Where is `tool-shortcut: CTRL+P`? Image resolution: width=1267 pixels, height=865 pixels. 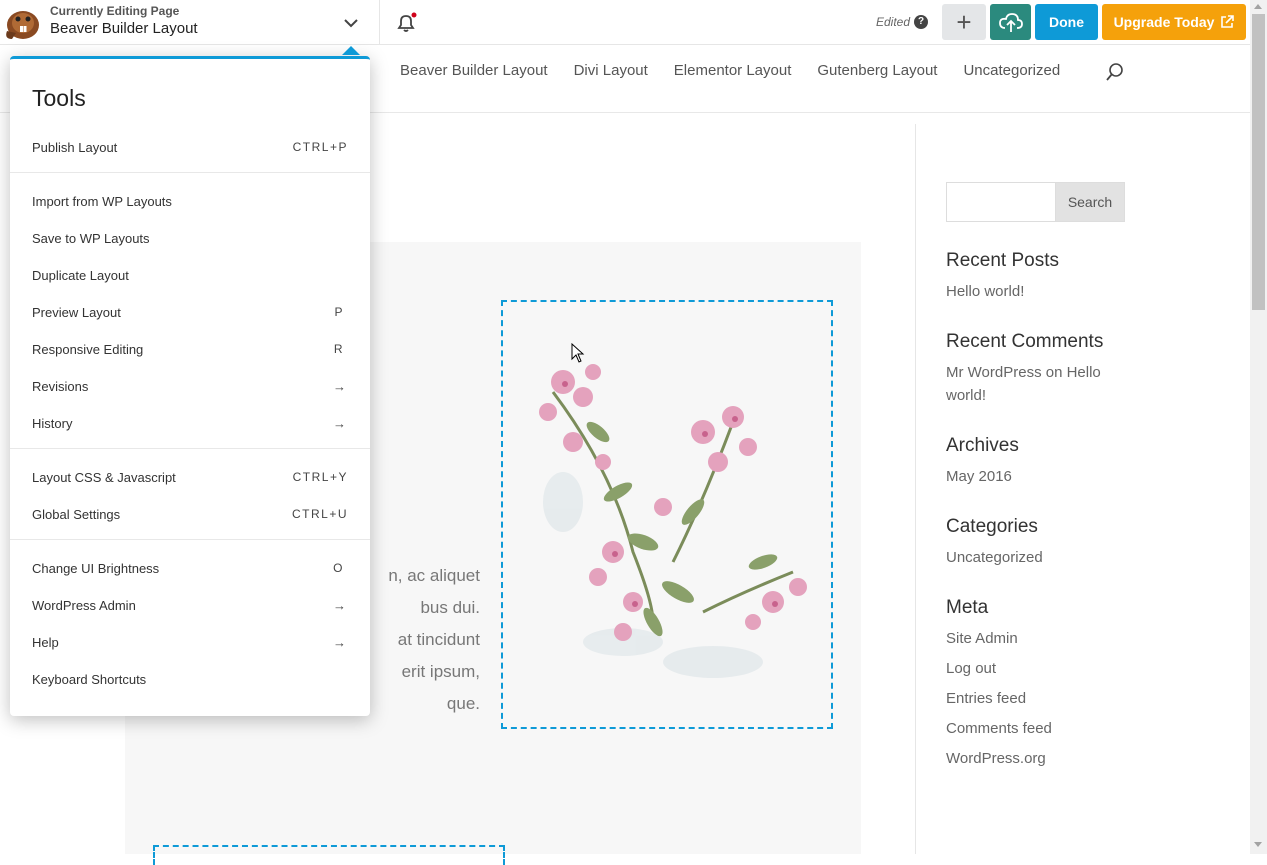 tool-shortcut: CTRL+P is located at coordinates (320, 147).